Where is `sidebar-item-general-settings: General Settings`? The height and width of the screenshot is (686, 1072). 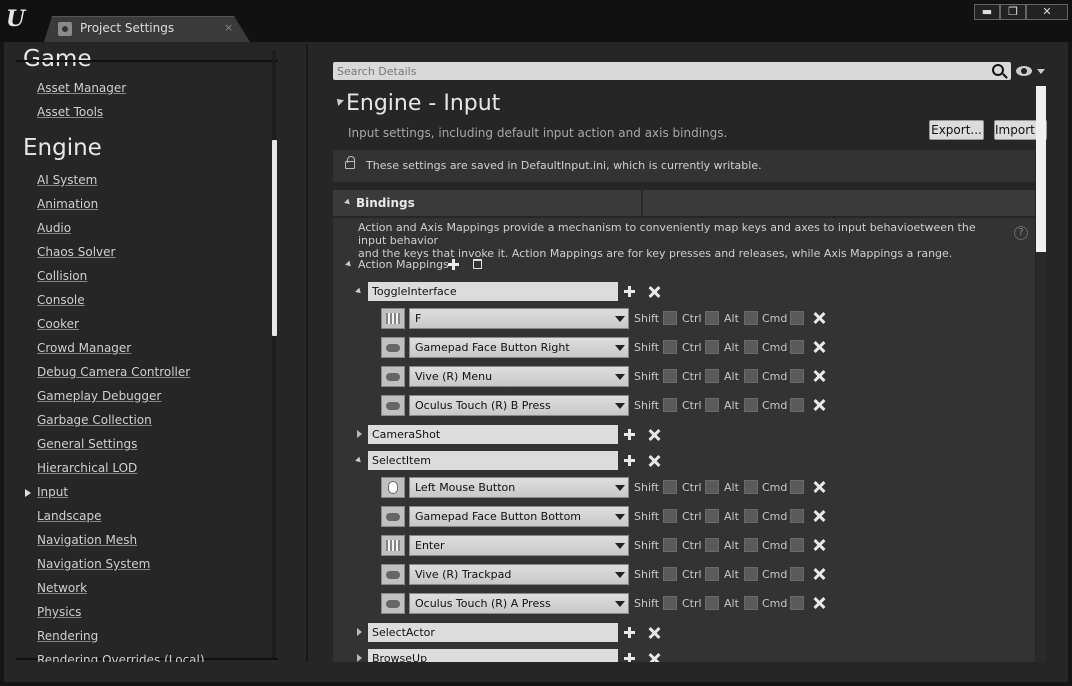 sidebar-item-general-settings: General Settings is located at coordinates (87, 444).